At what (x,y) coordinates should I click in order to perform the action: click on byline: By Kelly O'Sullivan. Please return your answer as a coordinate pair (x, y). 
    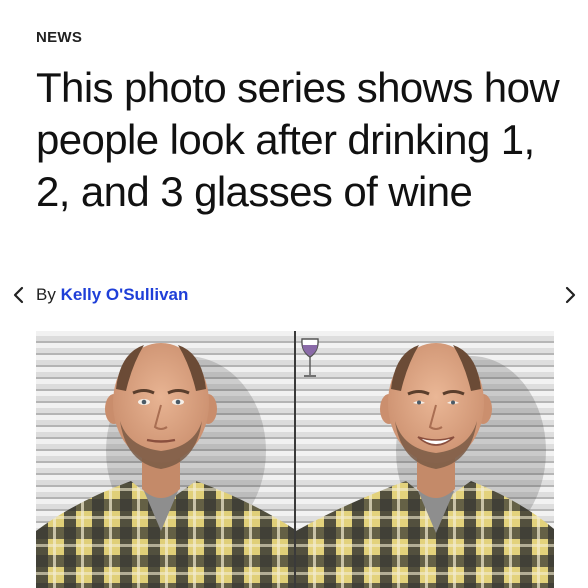
    Looking at the image, I should click on (112, 295).